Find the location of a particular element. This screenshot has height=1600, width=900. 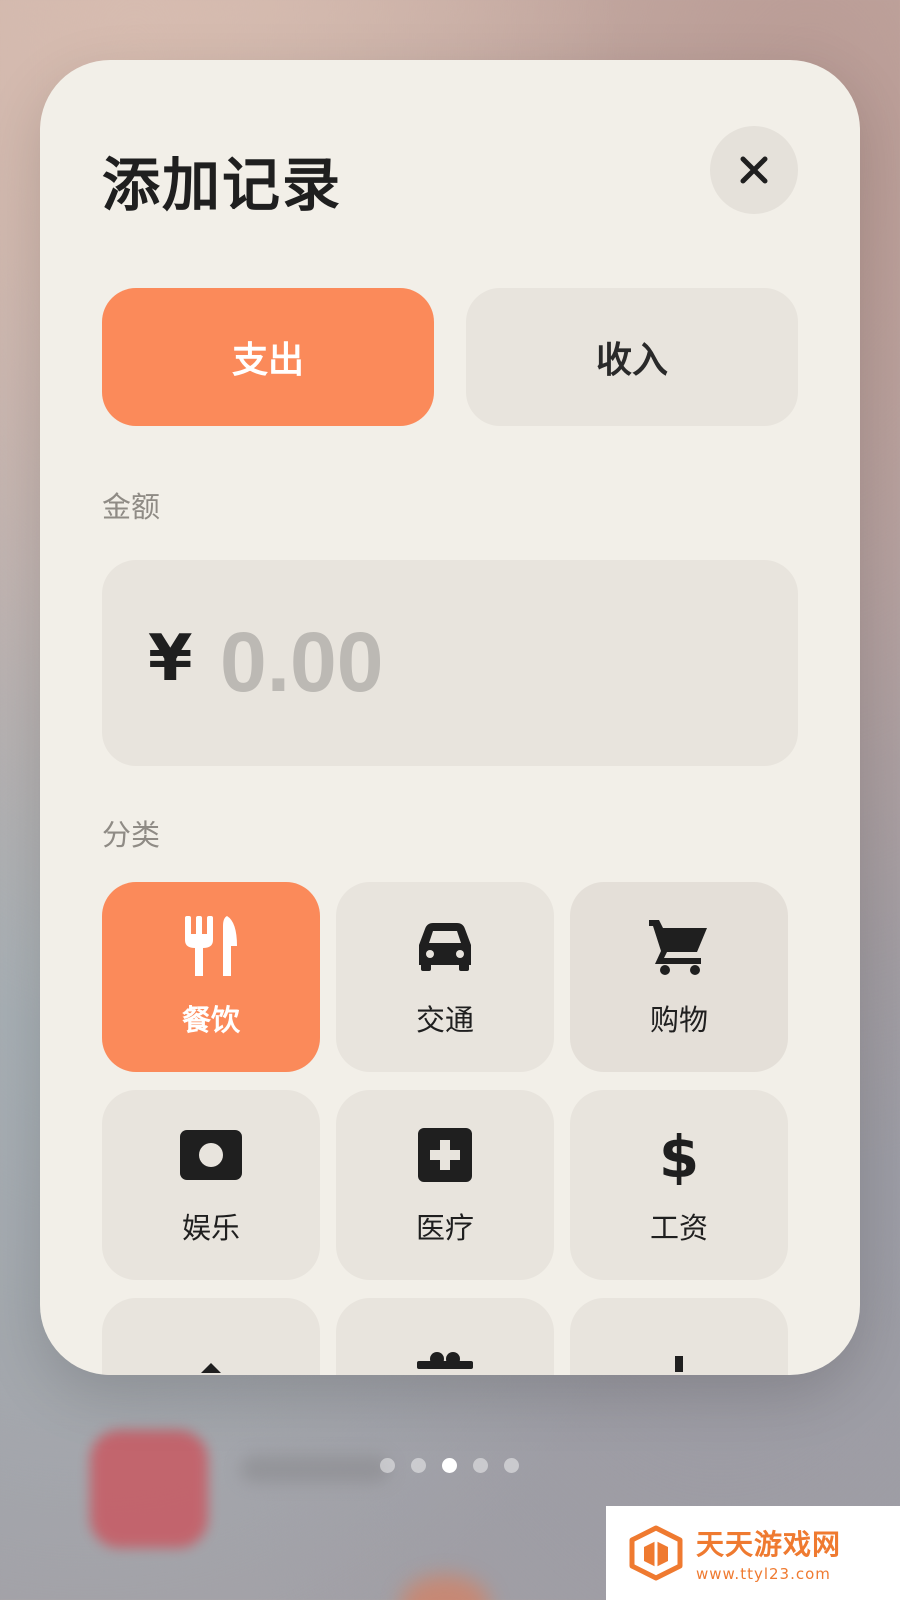

watermark-title: 天天游戏网 is located at coordinates (769, 1544).